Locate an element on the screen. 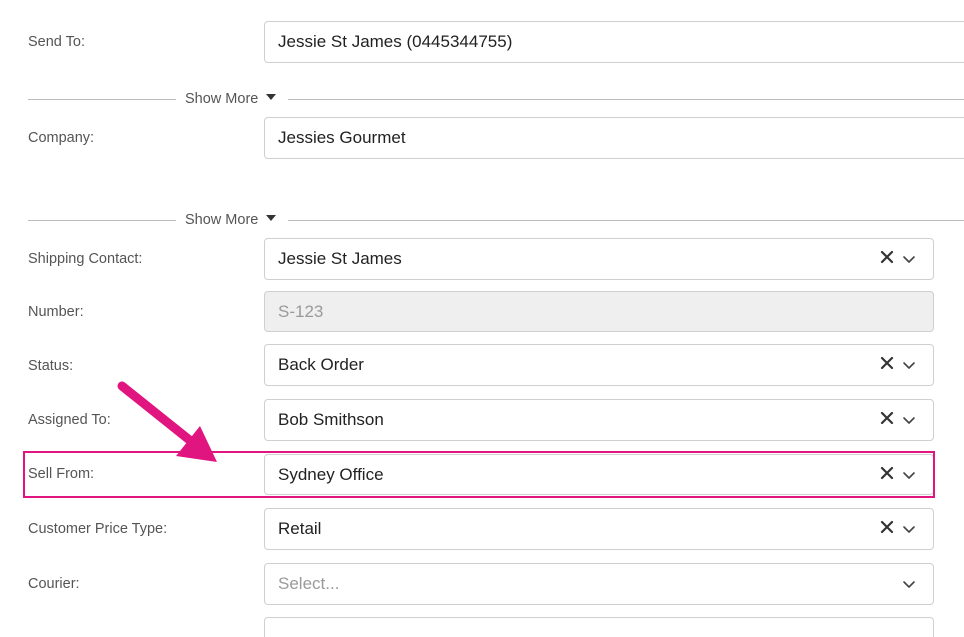 This screenshot has width=964, height=637. sell-from-value: Sydney Office is located at coordinates (331, 474).